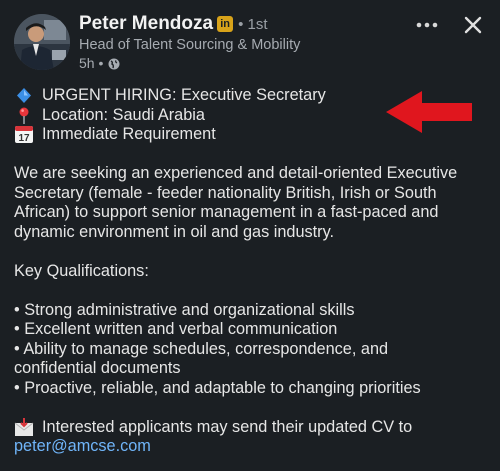 Image resolution: width=500 pixels, height=471 pixels. Describe the element at coordinates (146, 24) in the screenshot. I see `author-name: Peter Mendoza` at that location.